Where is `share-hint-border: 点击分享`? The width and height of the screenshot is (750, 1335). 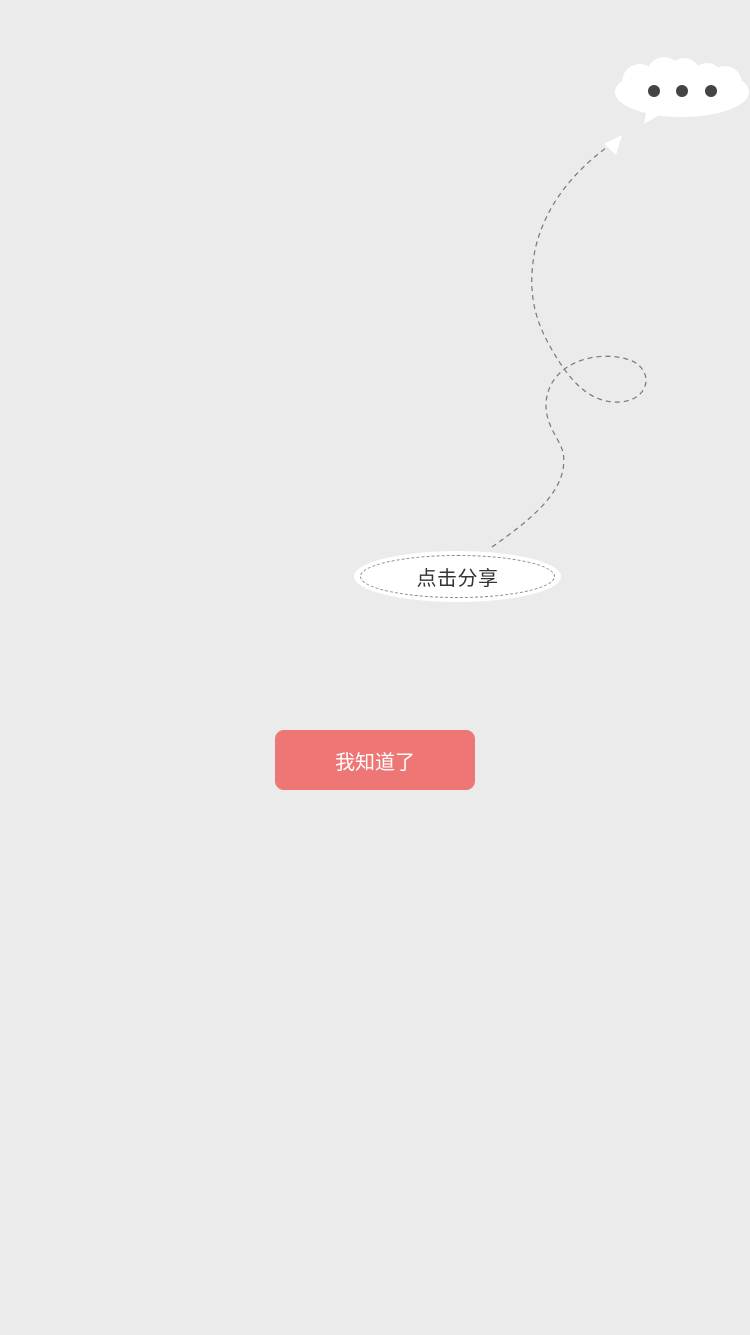 share-hint-border: 点击分享 is located at coordinates (457, 576).